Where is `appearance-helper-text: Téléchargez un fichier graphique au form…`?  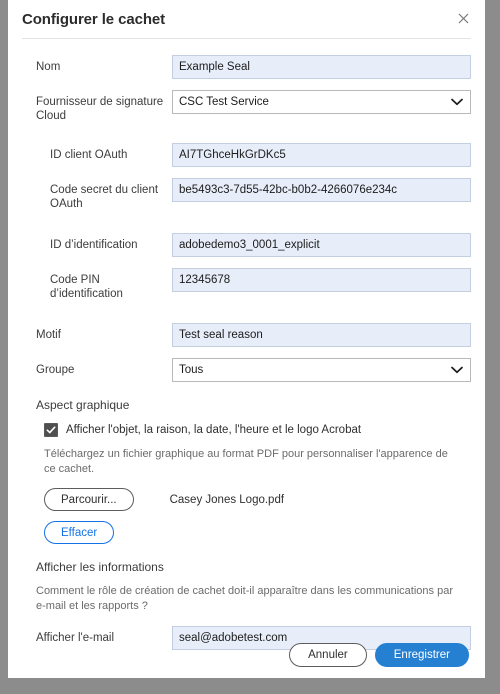
appearance-helper-text: Téléchargez un fichier graphique au form… is located at coordinates (246, 461).